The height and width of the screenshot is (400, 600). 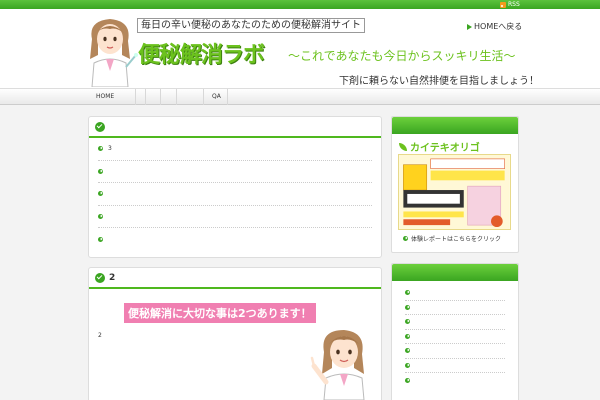 What do you see at coordinates (402, 56) in the screenshot?
I see `site-subtitle: 〜これであなたも今日からスッキリ生活〜` at bounding box center [402, 56].